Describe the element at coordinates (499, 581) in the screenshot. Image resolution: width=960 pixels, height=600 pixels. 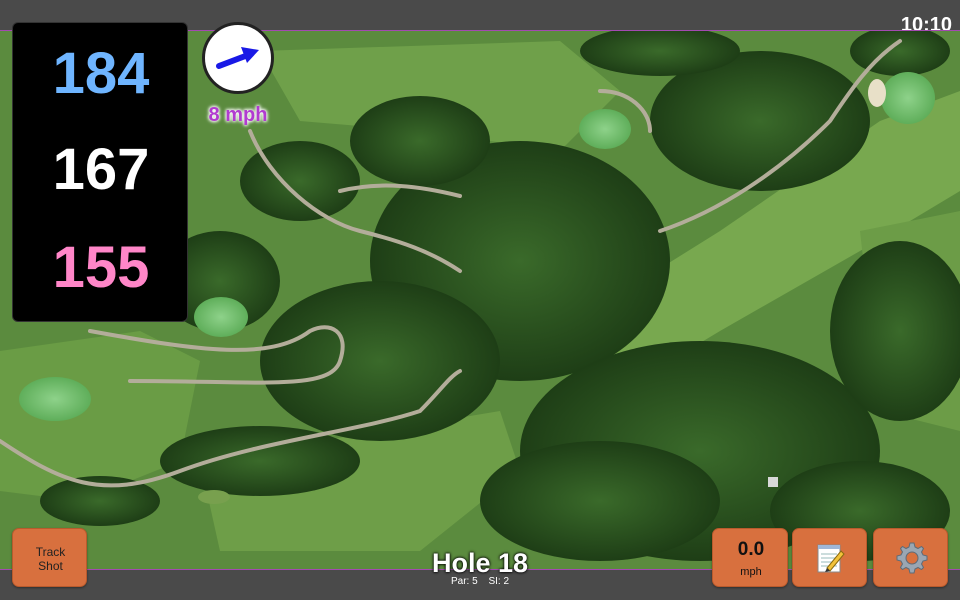
I see `hole-stroke-index: SI: 2` at that location.